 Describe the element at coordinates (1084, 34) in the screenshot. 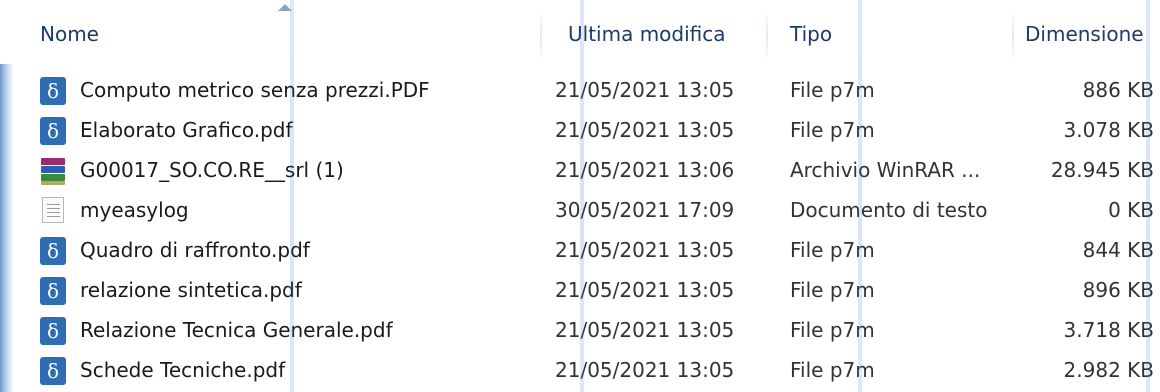

I see `column-header-size: Dimensione` at that location.